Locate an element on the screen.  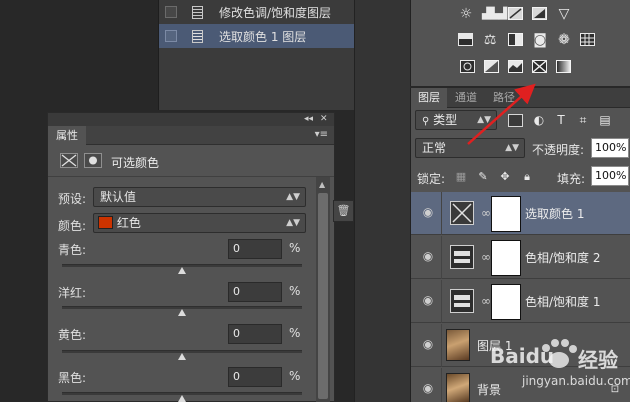
lock-transparent-icon: ▦ is located at coordinates (461, 177).